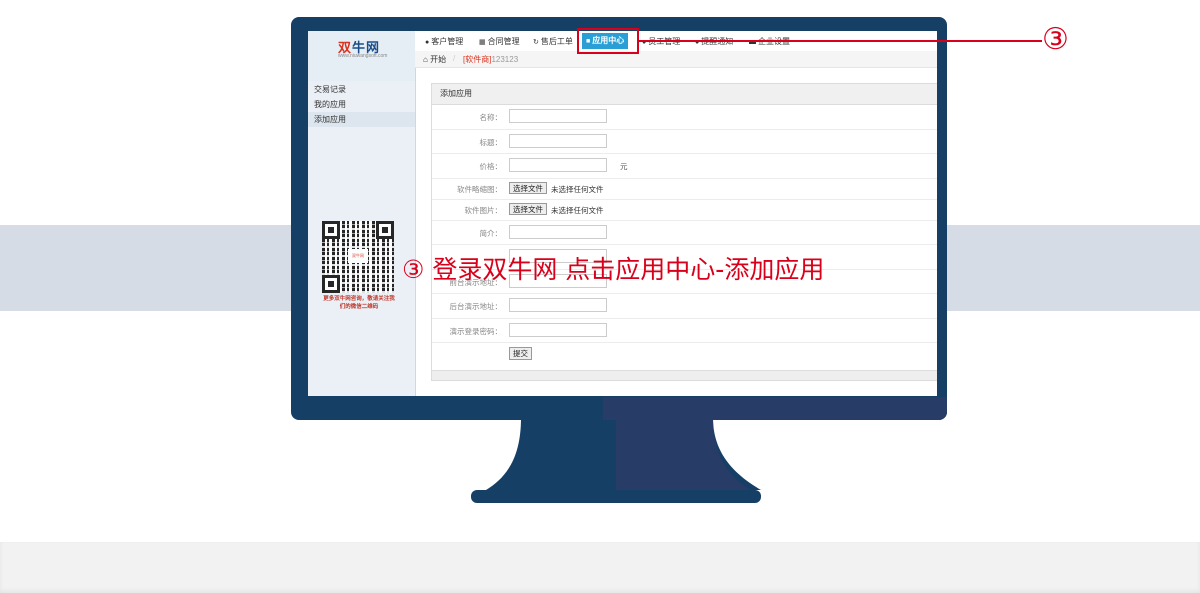 The height and width of the screenshot is (593, 1200). Describe the element at coordinates (558, 116) in the screenshot. I see `name-input` at that location.